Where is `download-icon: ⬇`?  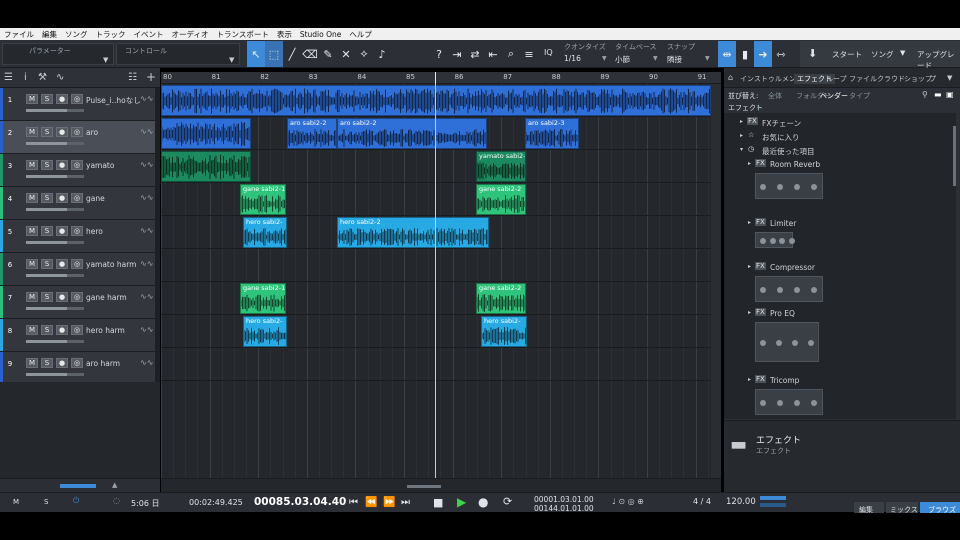 download-icon: ⬇ is located at coordinates (812, 53).